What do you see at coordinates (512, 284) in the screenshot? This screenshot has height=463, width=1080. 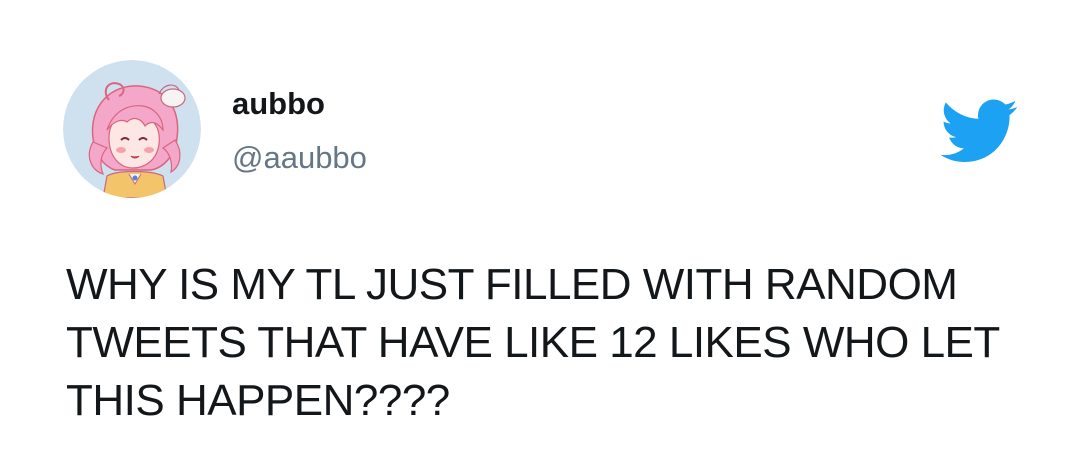 I see `tweet-text-line: WHY IS MY TL JUST FILLED WITH RANDOM` at bounding box center [512, 284].